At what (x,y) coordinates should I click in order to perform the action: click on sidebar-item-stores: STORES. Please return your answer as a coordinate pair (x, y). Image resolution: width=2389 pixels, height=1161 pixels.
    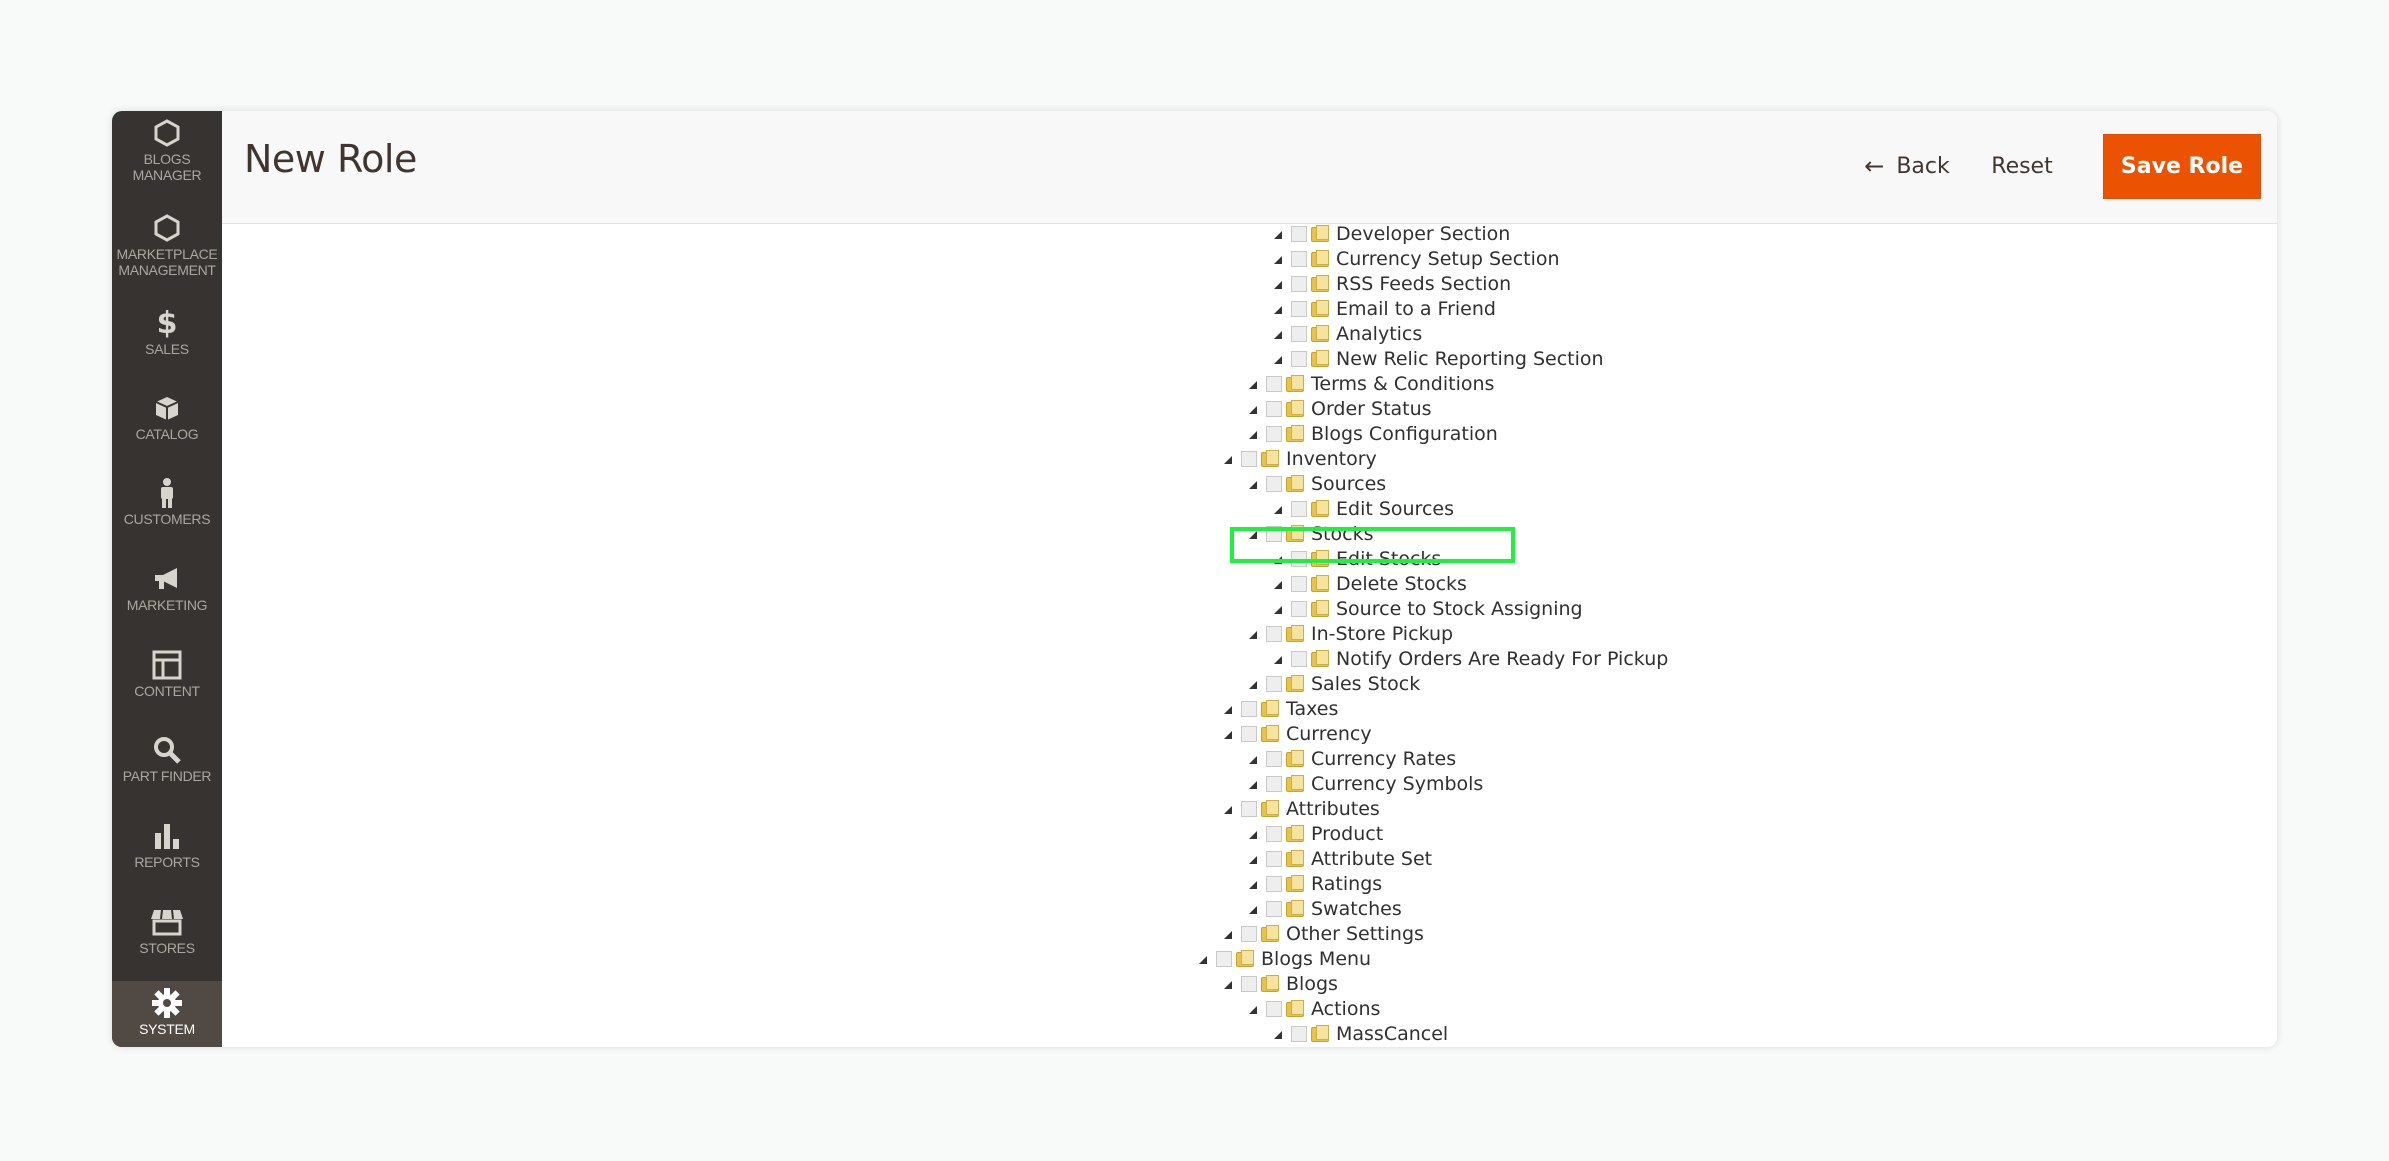
    Looking at the image, I should click on (167, 940).